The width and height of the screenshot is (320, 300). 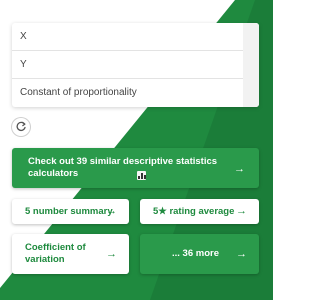 I want to click on more-calculators-button: ... 36 more →, so click(x=199, y=254).